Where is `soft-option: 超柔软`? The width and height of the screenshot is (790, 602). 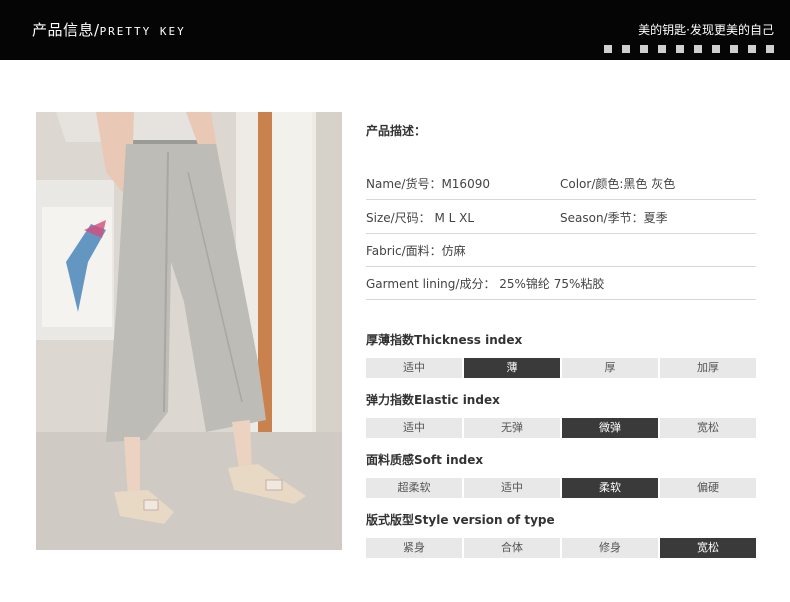
soft-option: 超柔软 is located at coordinates (414, 488).